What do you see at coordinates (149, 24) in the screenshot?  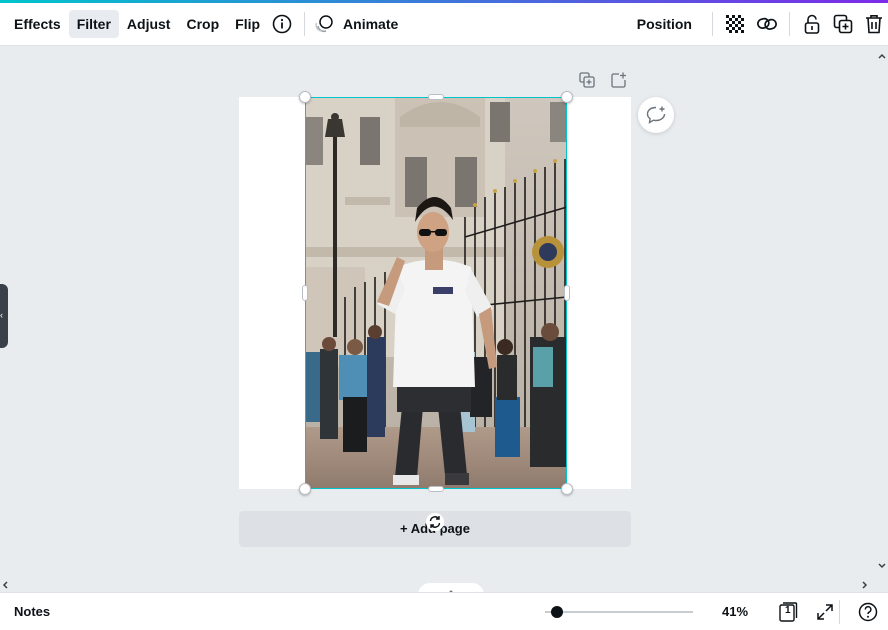 I see `adjust-button: Adjust` at bounding box center [149, 24].